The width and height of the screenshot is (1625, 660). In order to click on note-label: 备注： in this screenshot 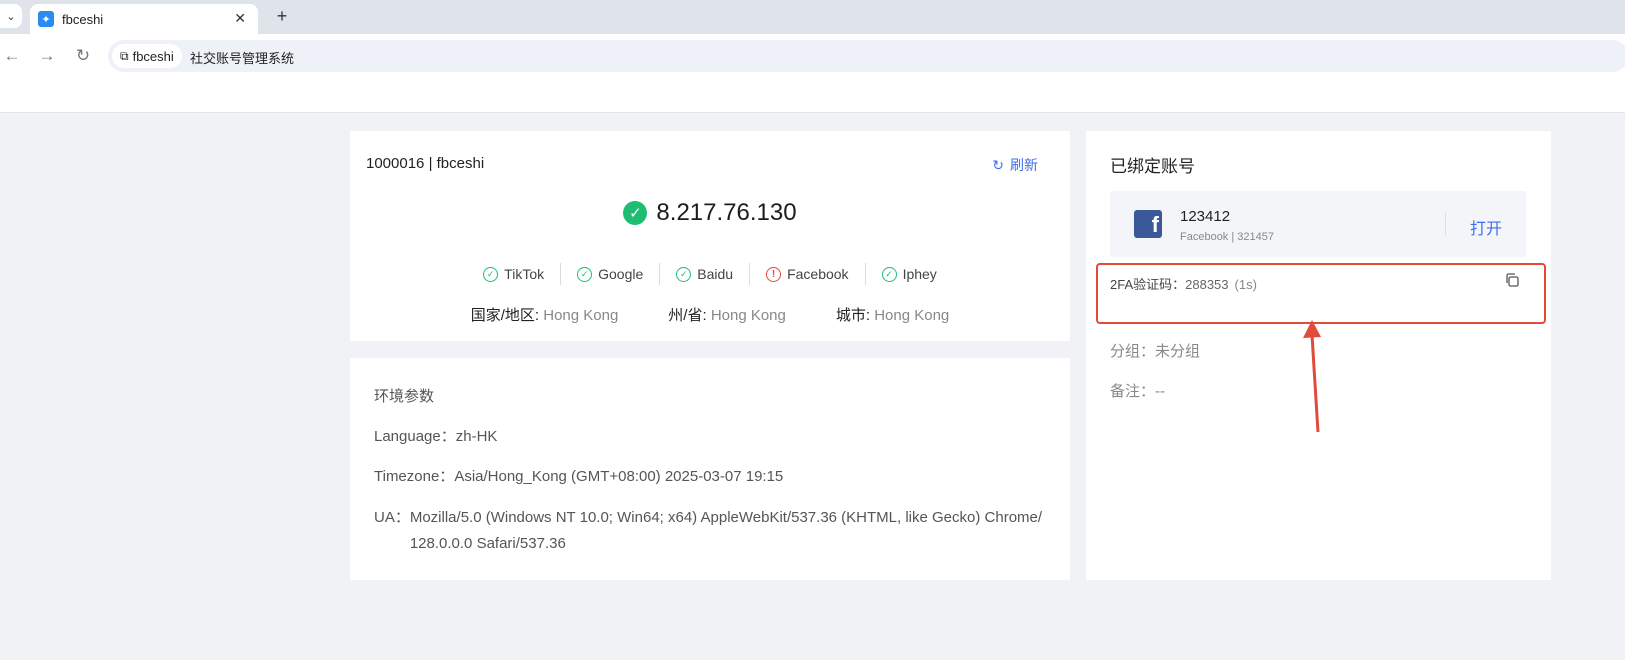, I will do `click(1133, 391)`.